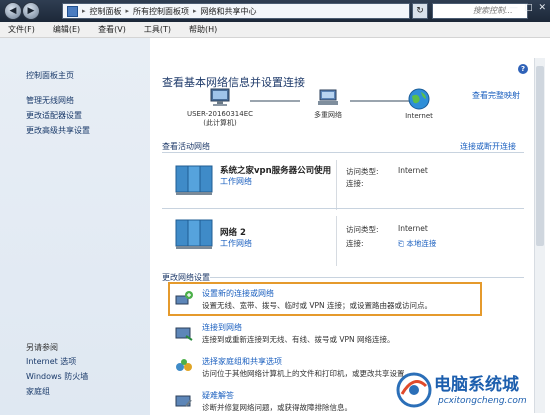  I want to click on menu-tools: 工具(T), so click(157, 29).